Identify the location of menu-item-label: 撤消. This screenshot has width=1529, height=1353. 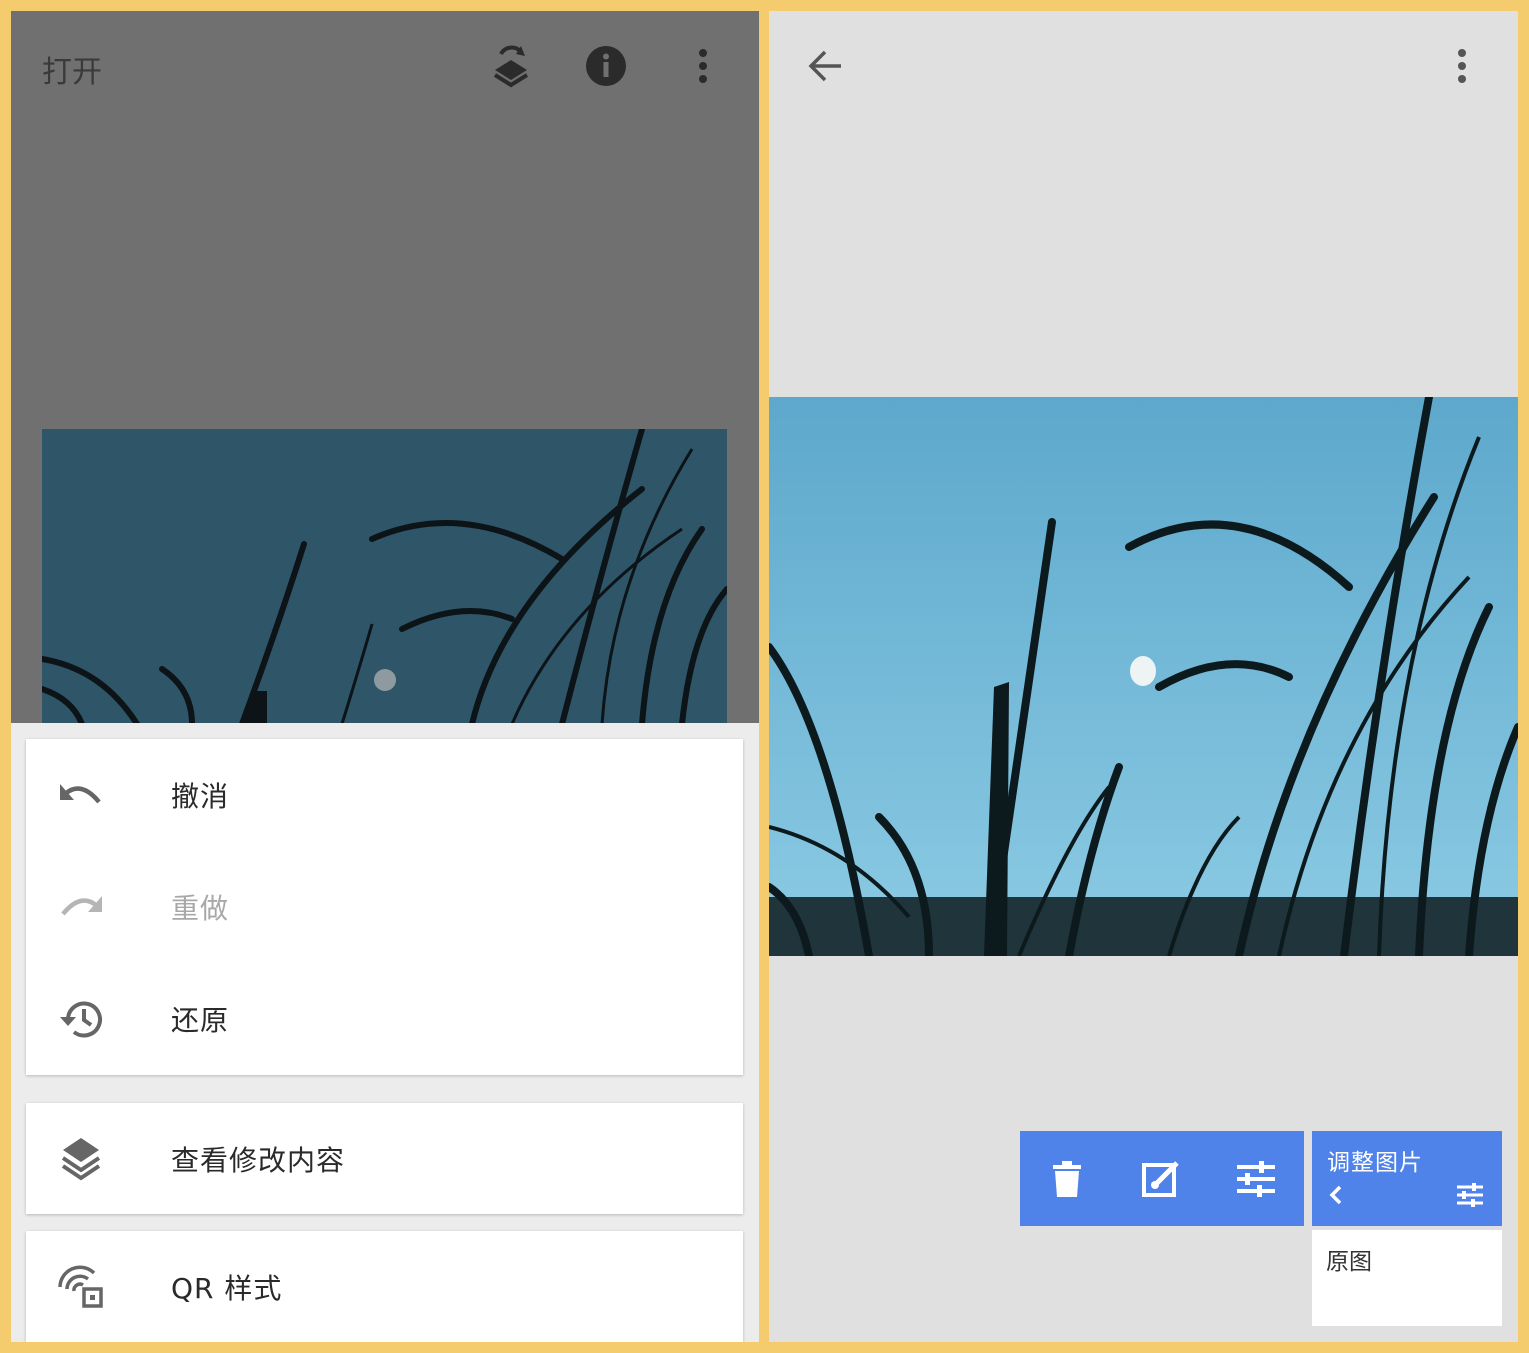
(200, 796).